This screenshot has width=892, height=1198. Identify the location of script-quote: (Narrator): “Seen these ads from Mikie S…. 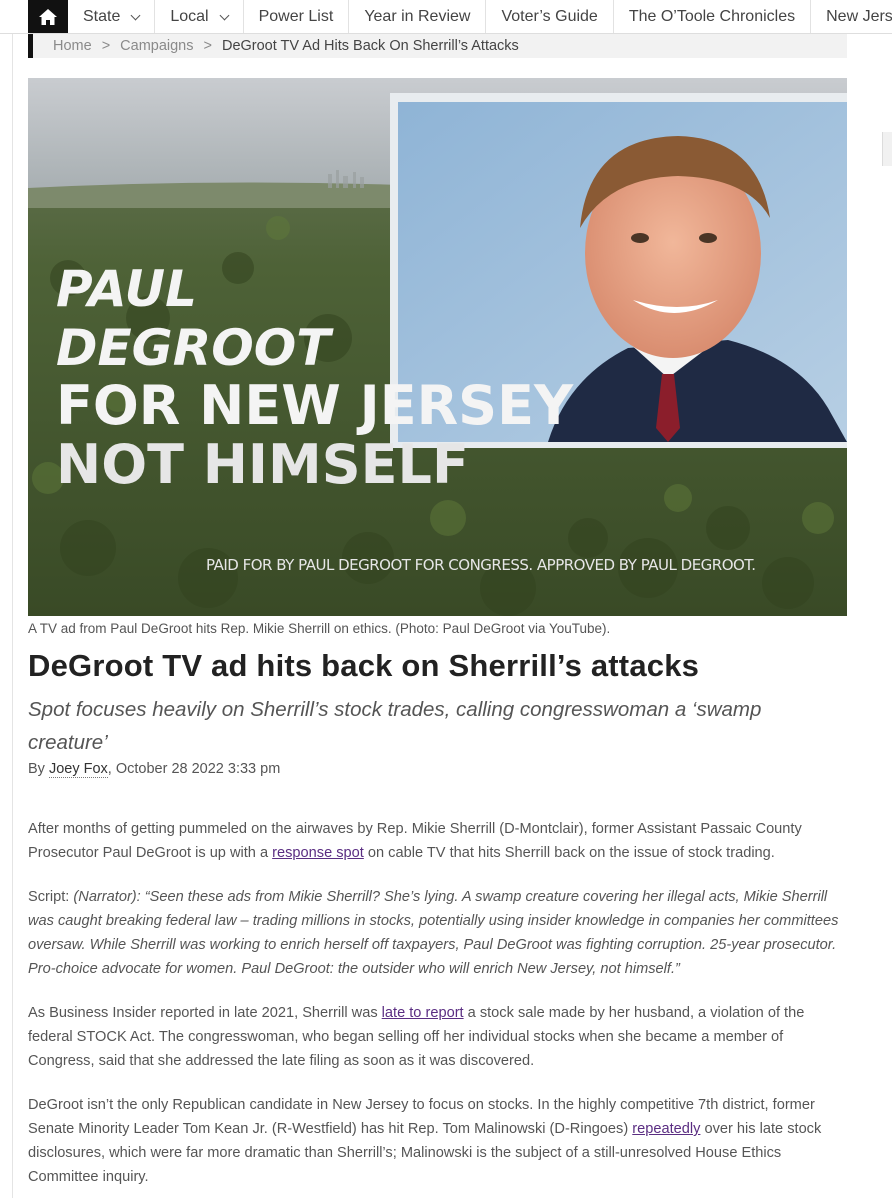
(433, 933).